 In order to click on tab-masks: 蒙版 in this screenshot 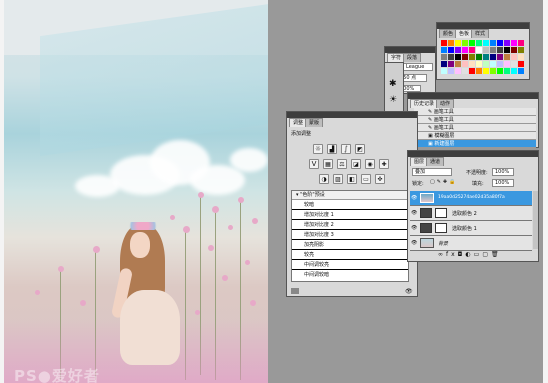, I will do `click(314, 122)`.